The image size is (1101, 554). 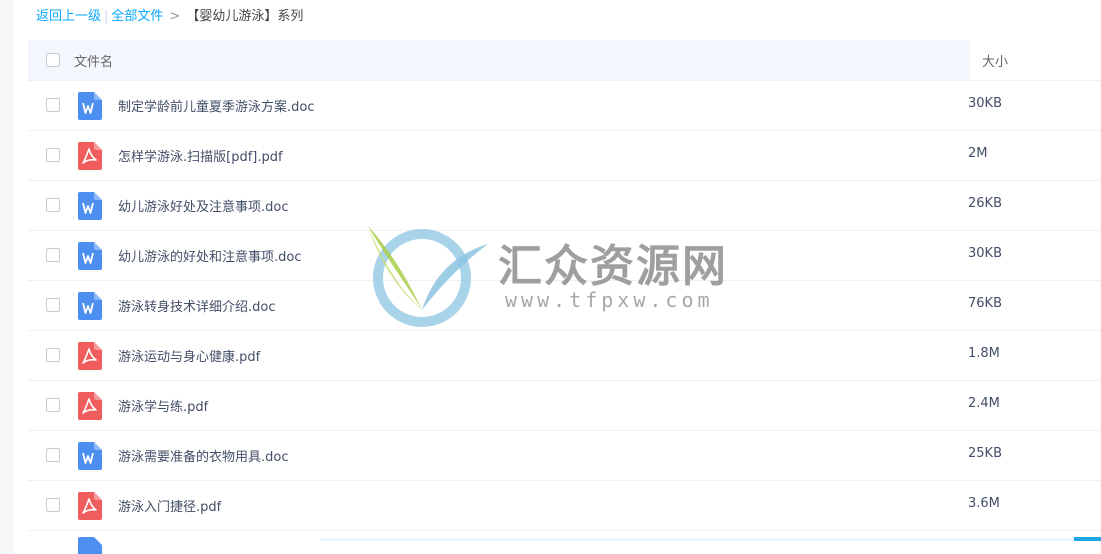 What do you see at coordinates (564, 456) in the screenshot?
I see `table-row: 游泳需要准备的衣物用具.doc 25KB` at bounding box center [564, 456].